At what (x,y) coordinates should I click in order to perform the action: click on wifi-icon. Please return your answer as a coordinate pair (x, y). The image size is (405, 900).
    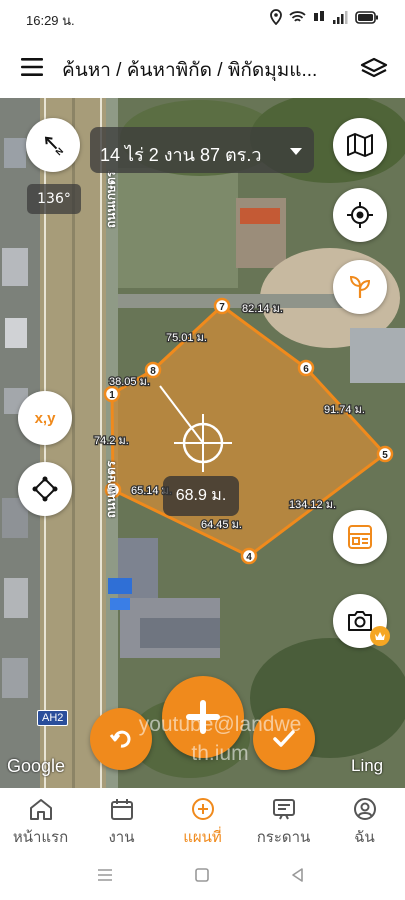
    Looking at the image, I should click on (297, 16).